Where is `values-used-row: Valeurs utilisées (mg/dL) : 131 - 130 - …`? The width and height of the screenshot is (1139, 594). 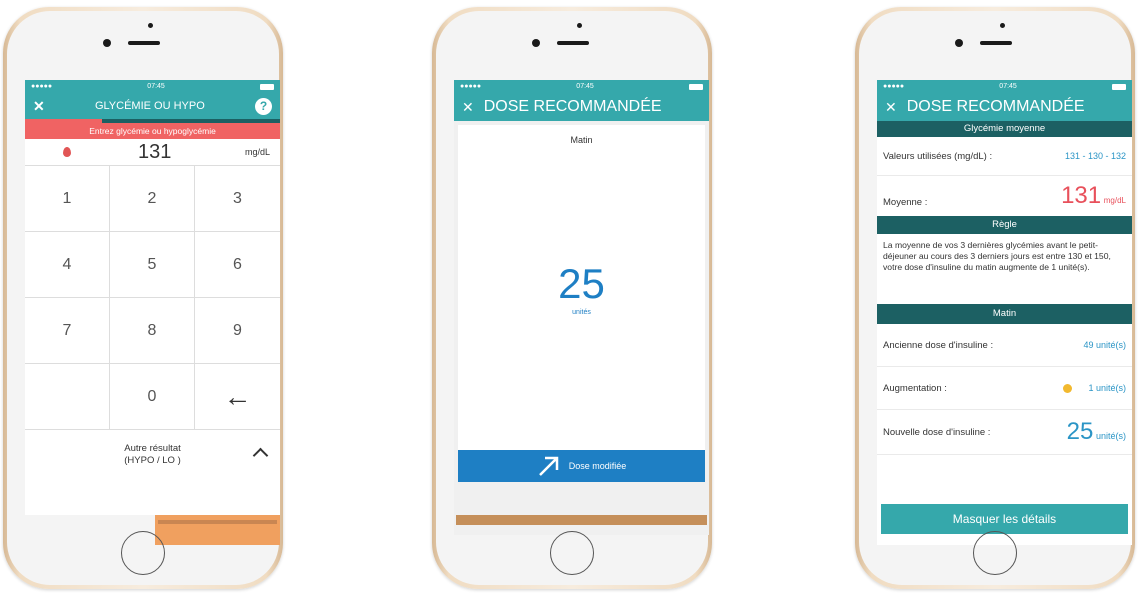
values-used-row: Valeurs utilisées (mg/dL) : 131 - 130 - … is located at coordinates (1004, 156).